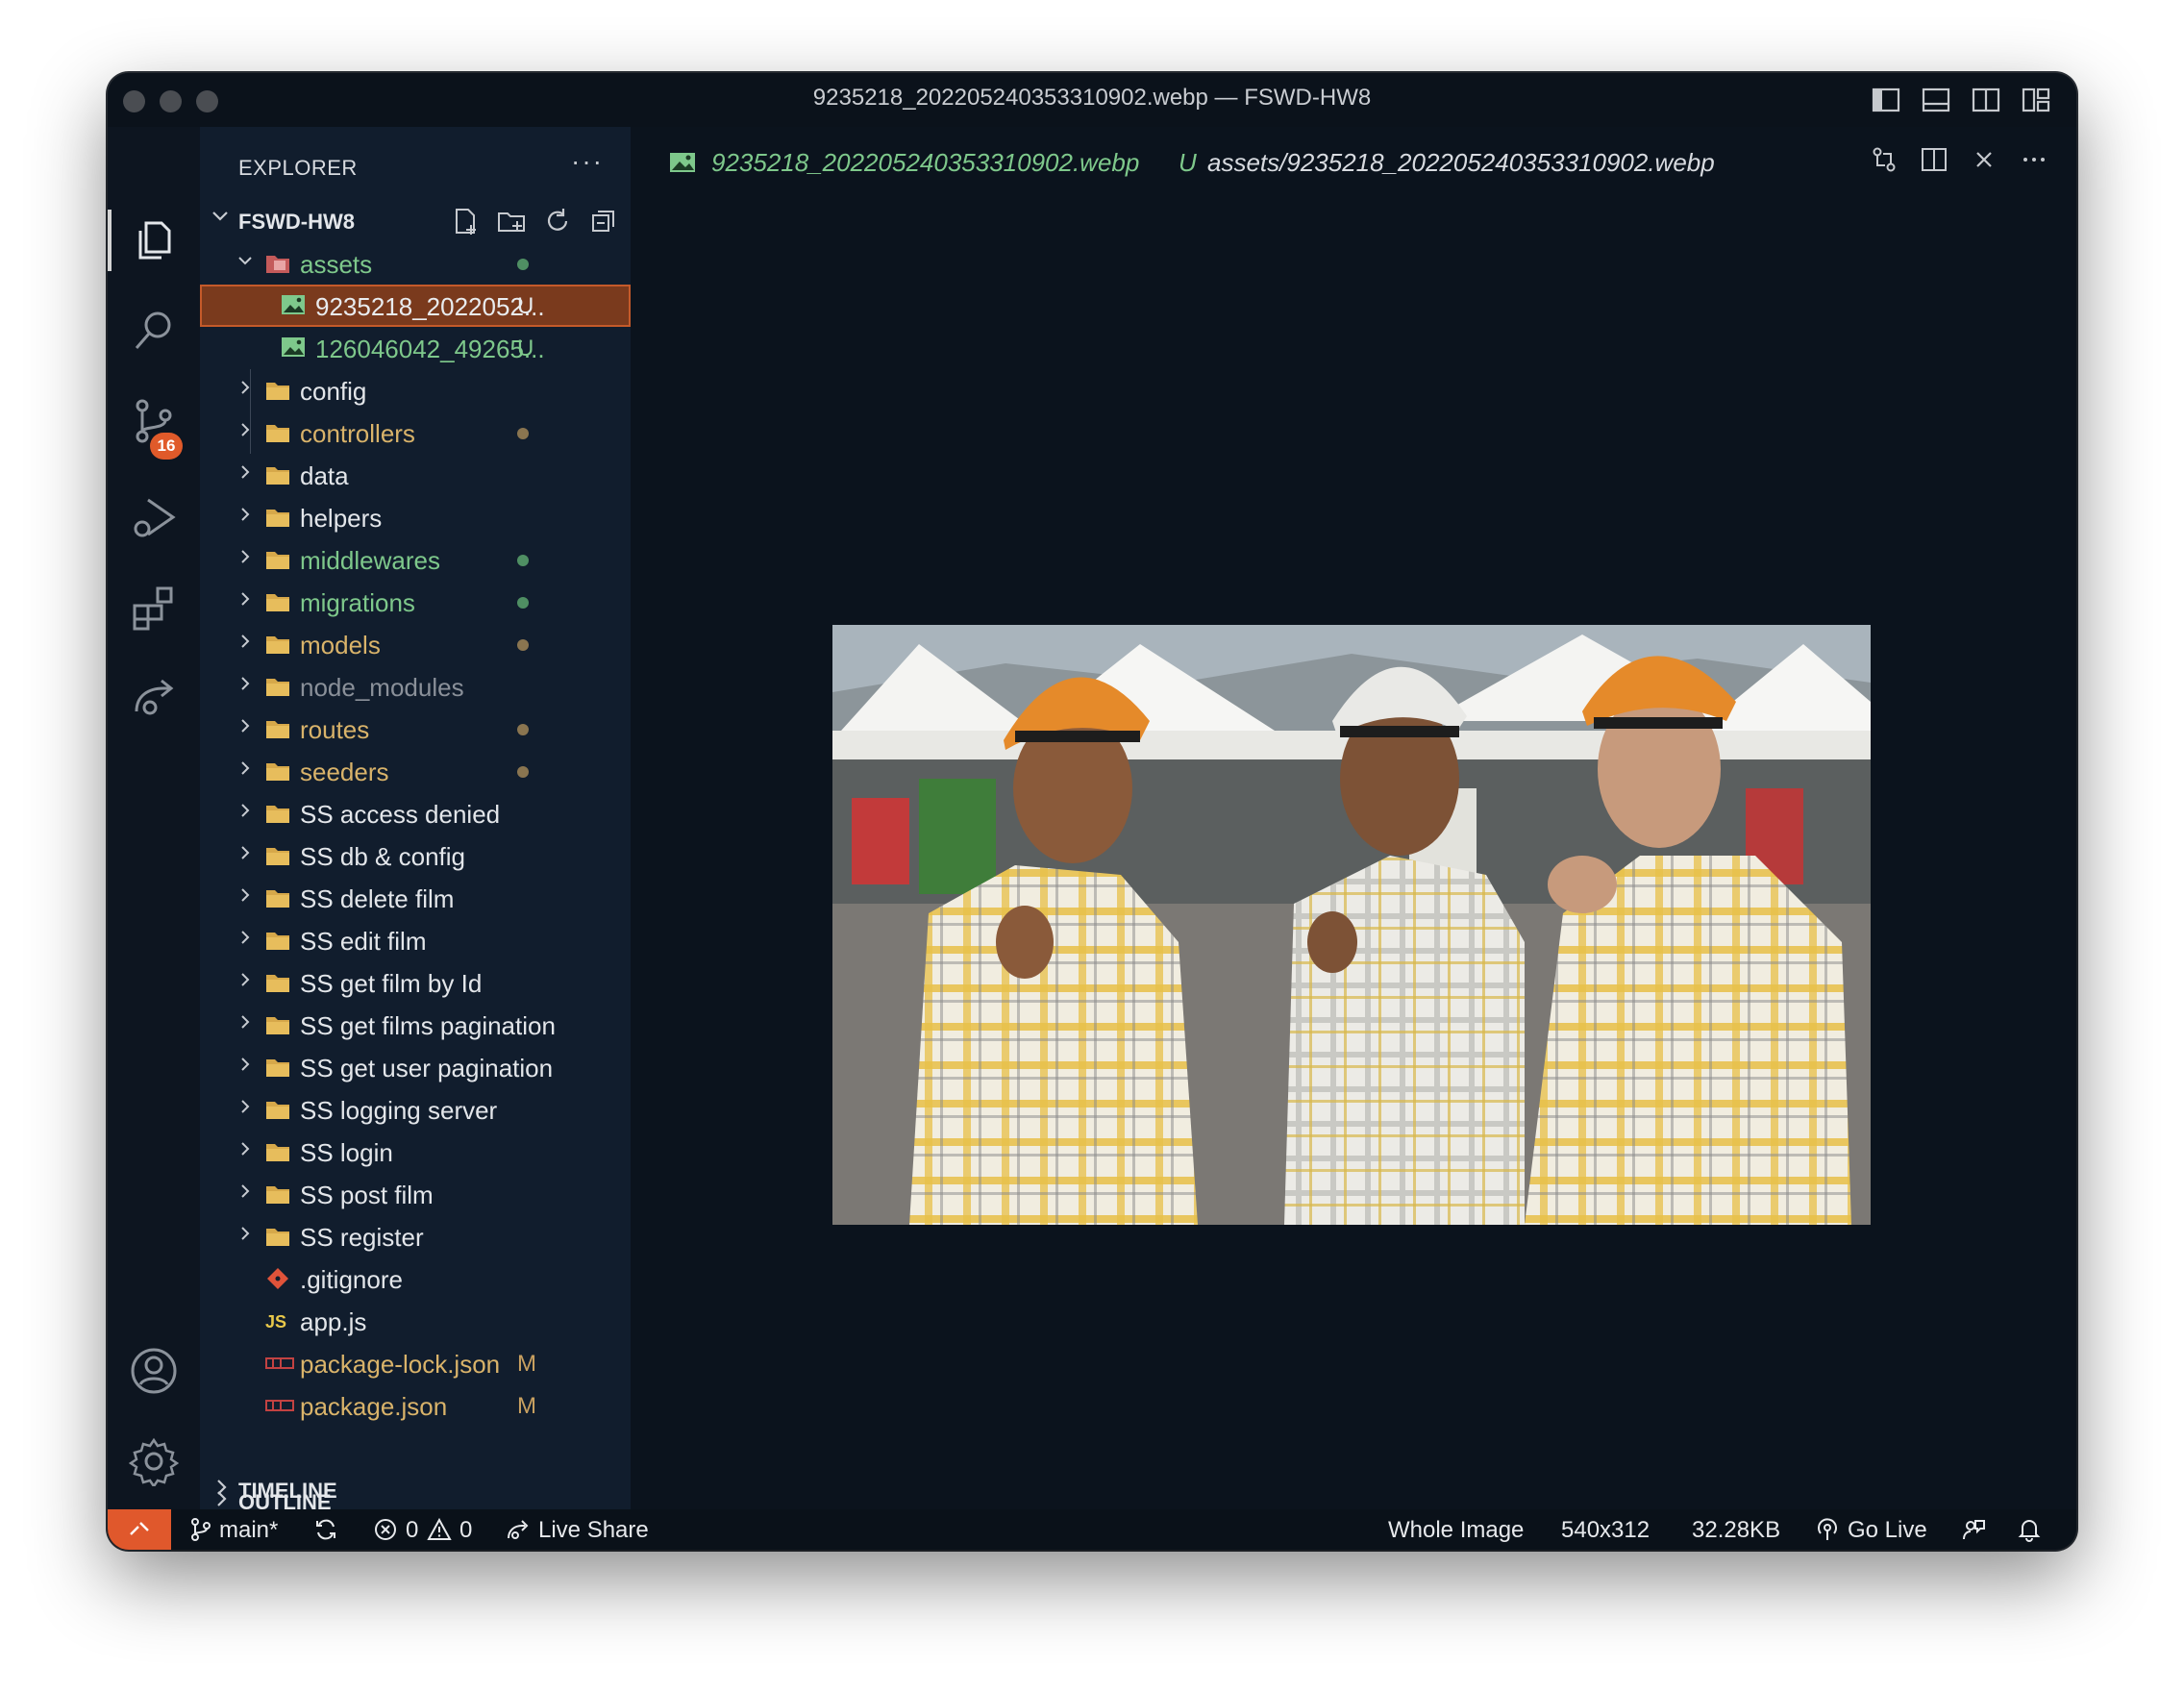 This screenshot has height=1692, width=2184. What do you see at coordinates (342, 518) in the screenshot?
I see `tree-item-label: helpers` at bounding box center [342, 518].